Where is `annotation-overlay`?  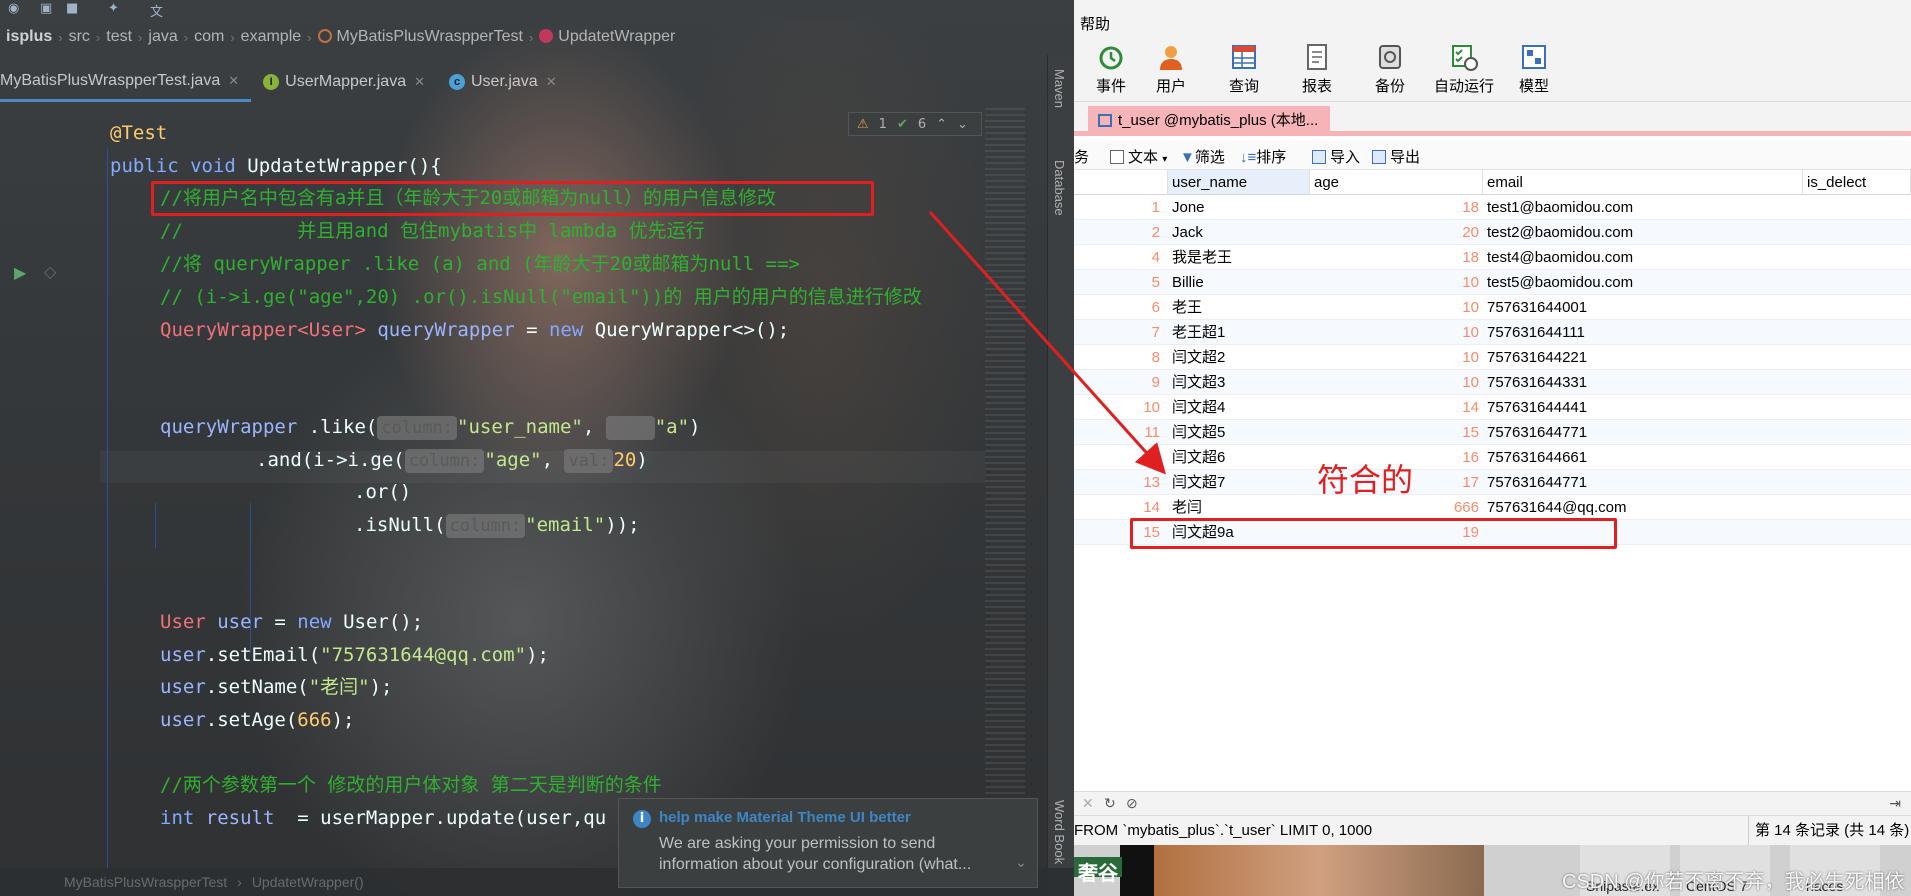 annotation-overlay is located at coordinates (1047, 342).